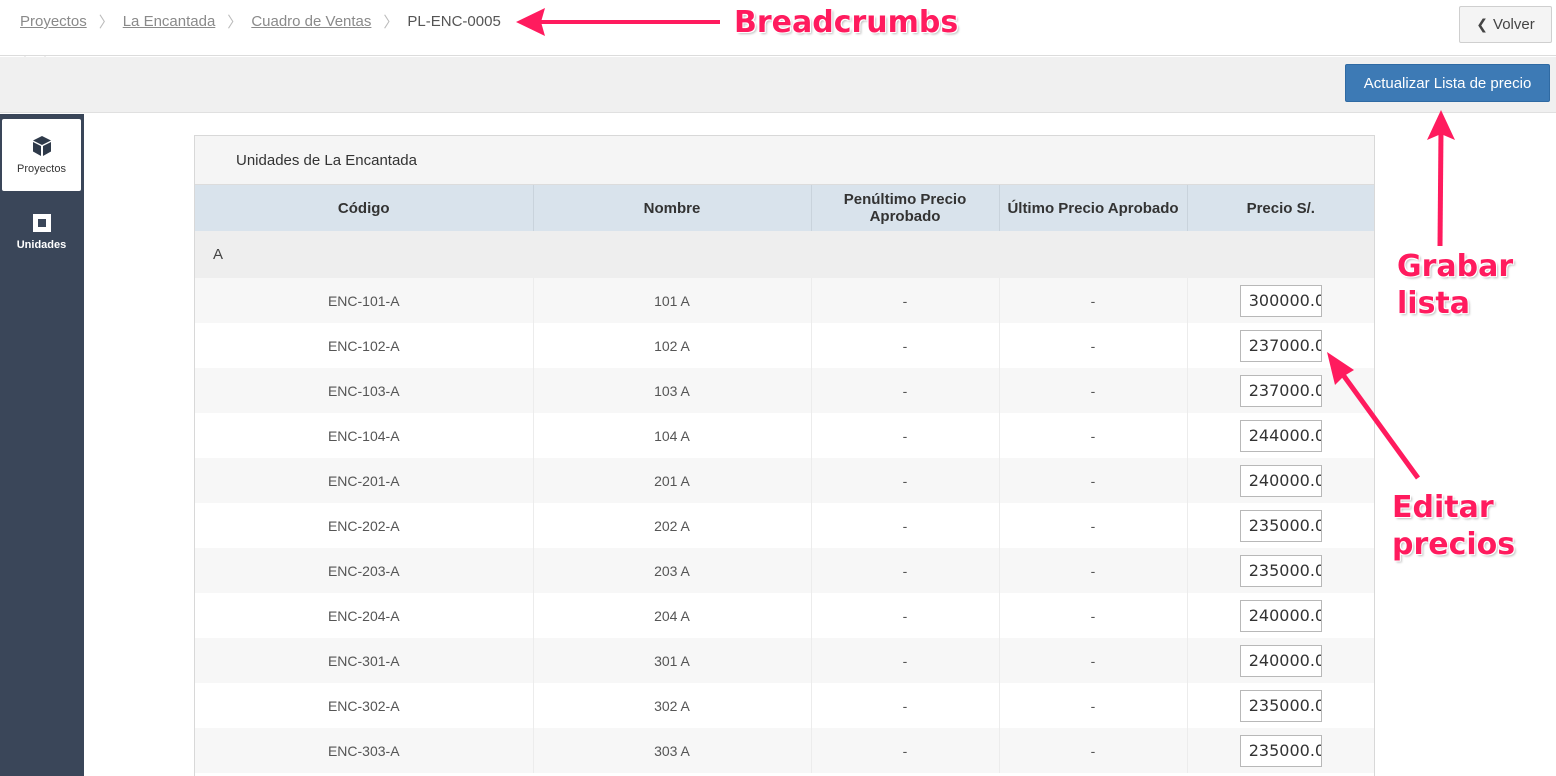 The height and width of the screenshot is (776, 1556). What do you see at coordinates (672, 750) in the screenshot?
I see `cell-nombre: 303 A` at bounding box center [672, 750].